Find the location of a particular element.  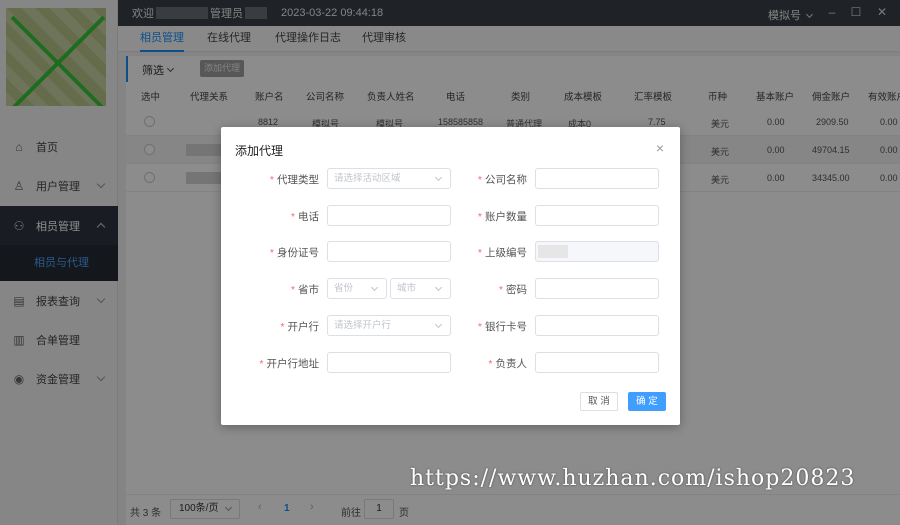

company-label: * 公司名称 is located at coordinates (502, 180).